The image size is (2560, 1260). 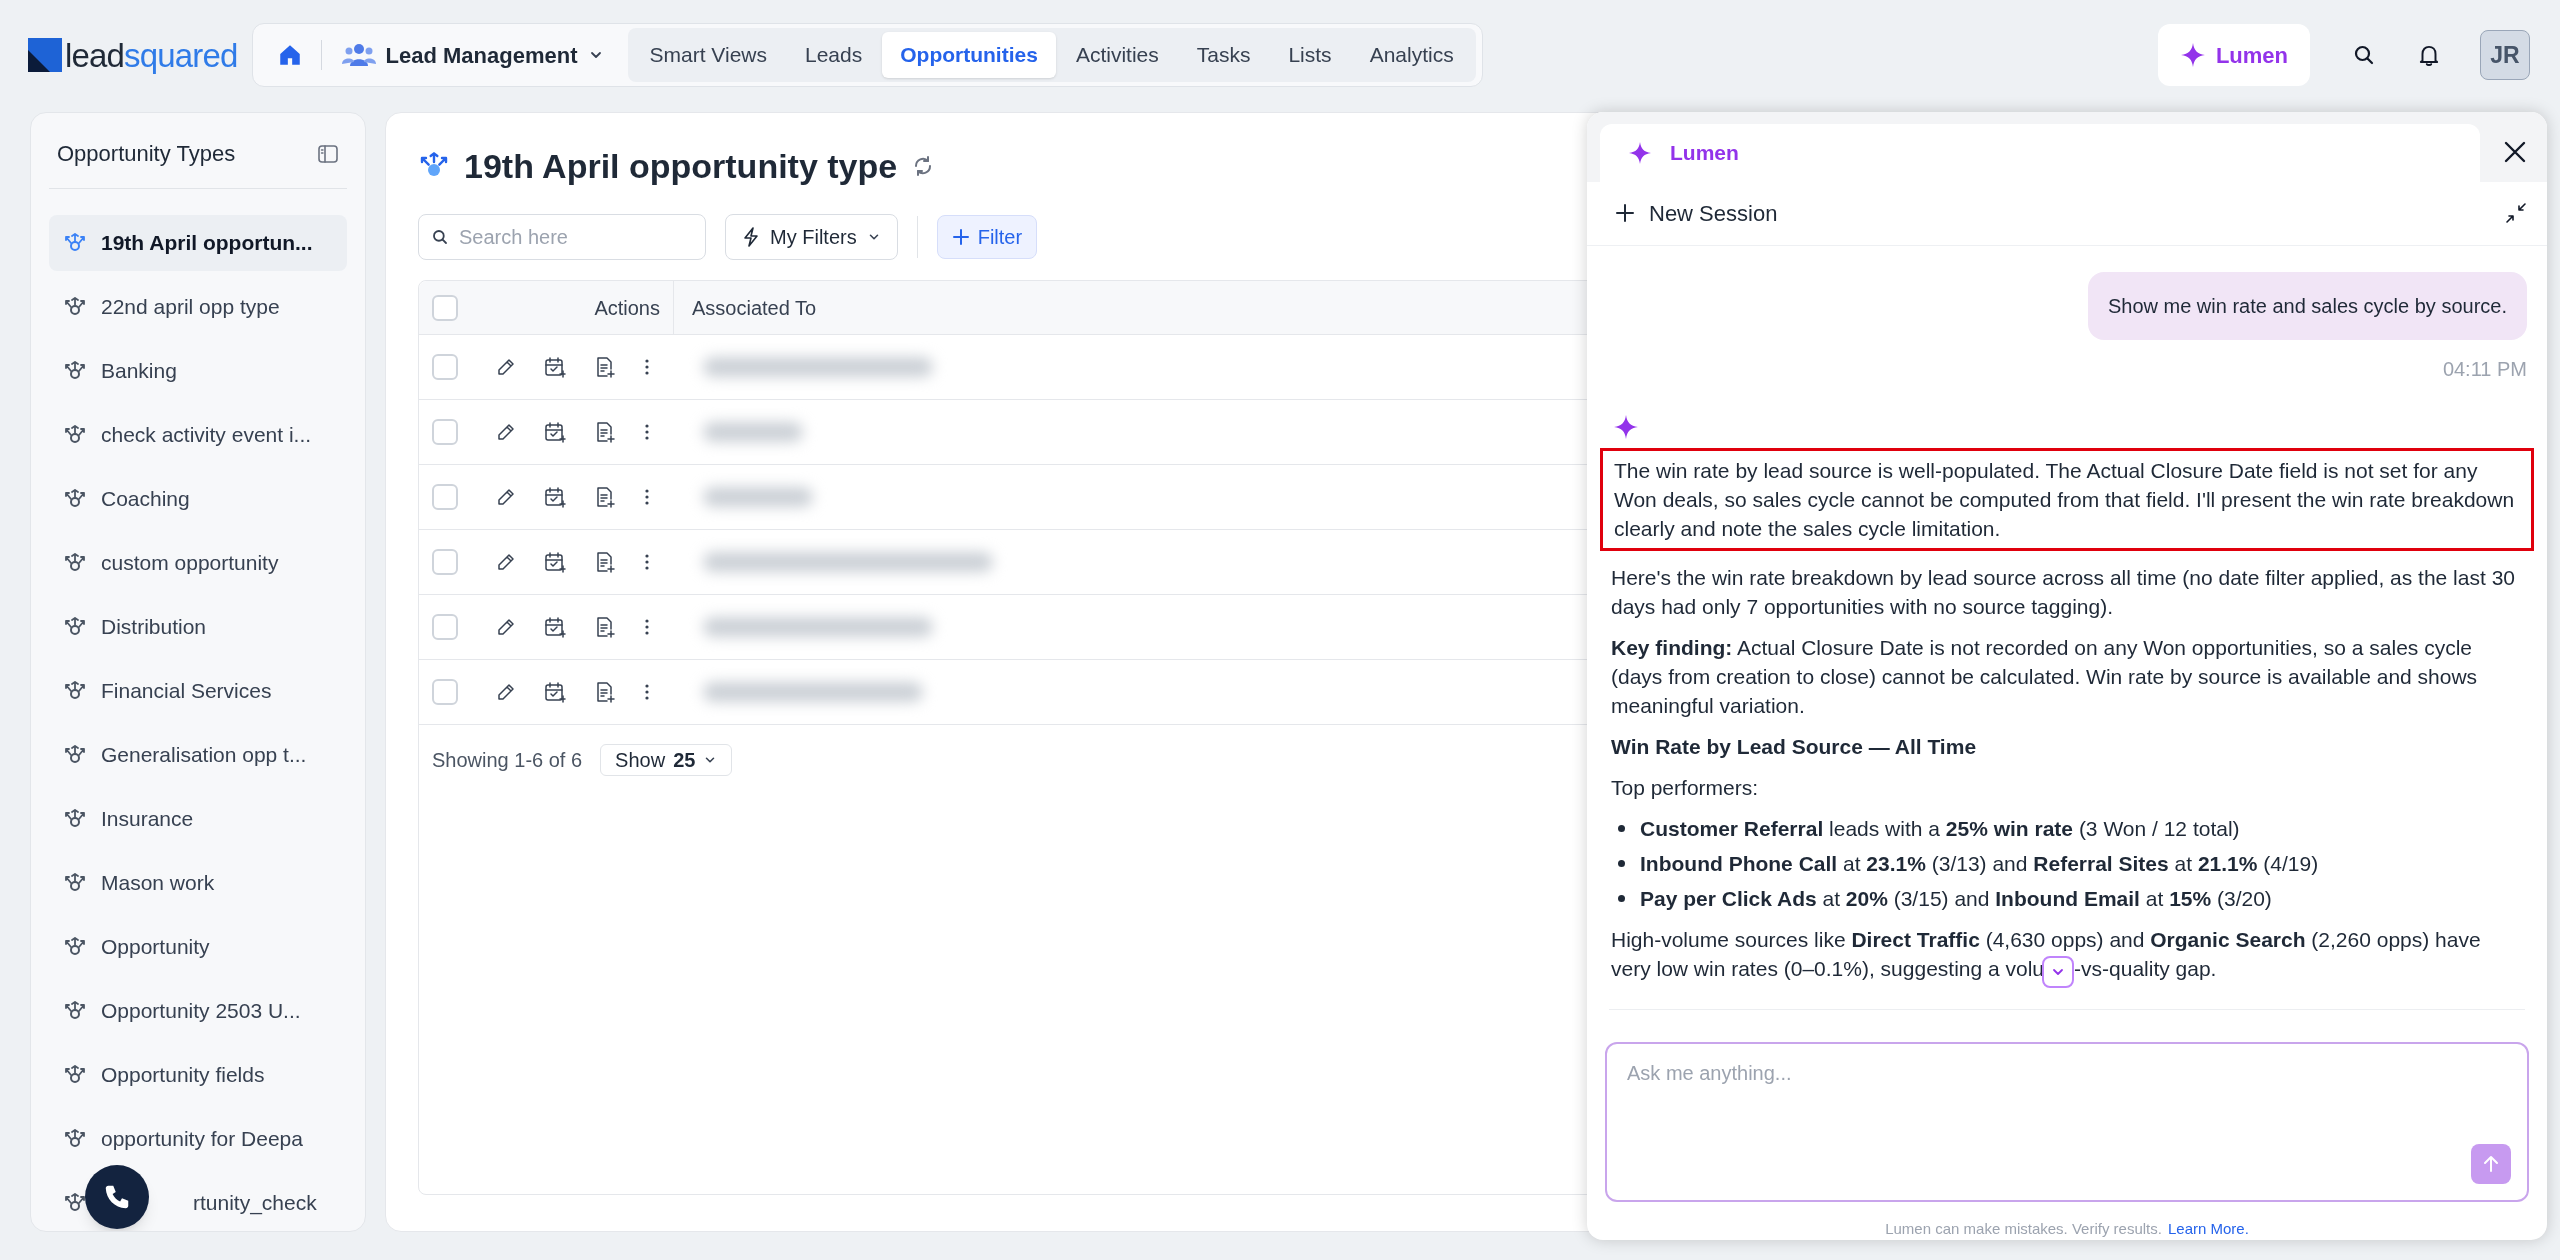 What do you see at coordinates (2063, 592) in the screenshot?
I see `message-text: Here's the win rate breakdown by lead source across all time (no date filter applied, as the last 30 days had only 7 opportunities with no source tagging).` at bounding box center [2063, 592].